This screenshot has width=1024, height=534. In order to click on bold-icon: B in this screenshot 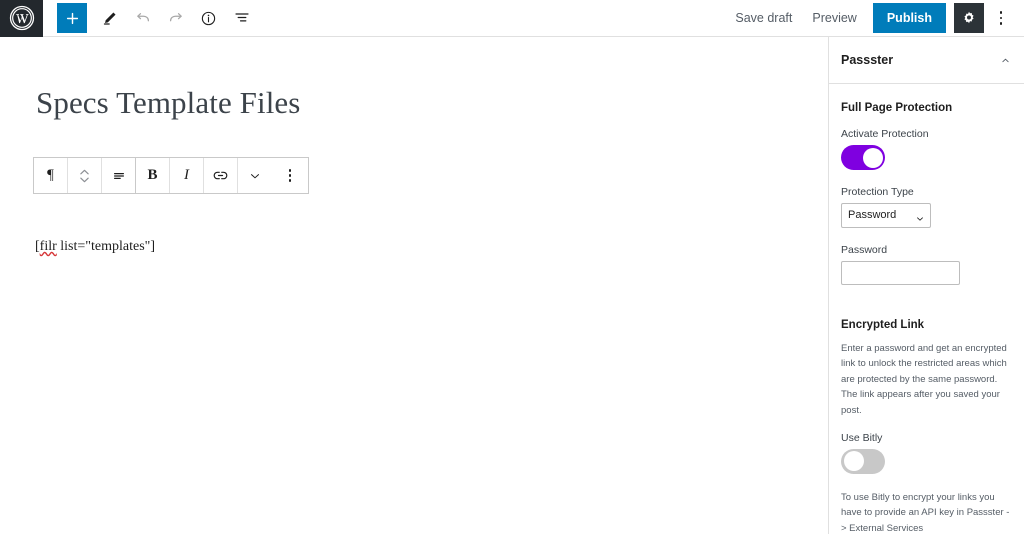, I will do `click(152, 175)`.